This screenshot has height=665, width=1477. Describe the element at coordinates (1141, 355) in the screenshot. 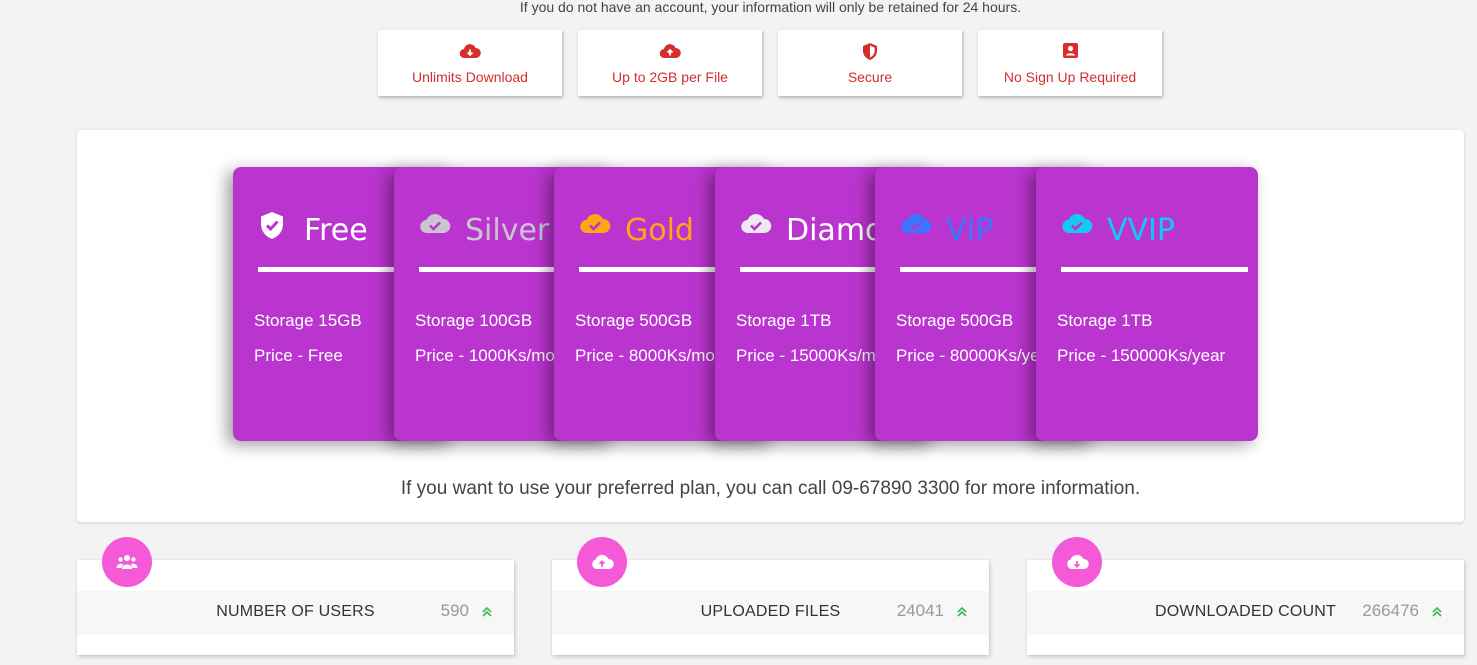

I see `plan-price: Price - 150000Ks/year` at that location.